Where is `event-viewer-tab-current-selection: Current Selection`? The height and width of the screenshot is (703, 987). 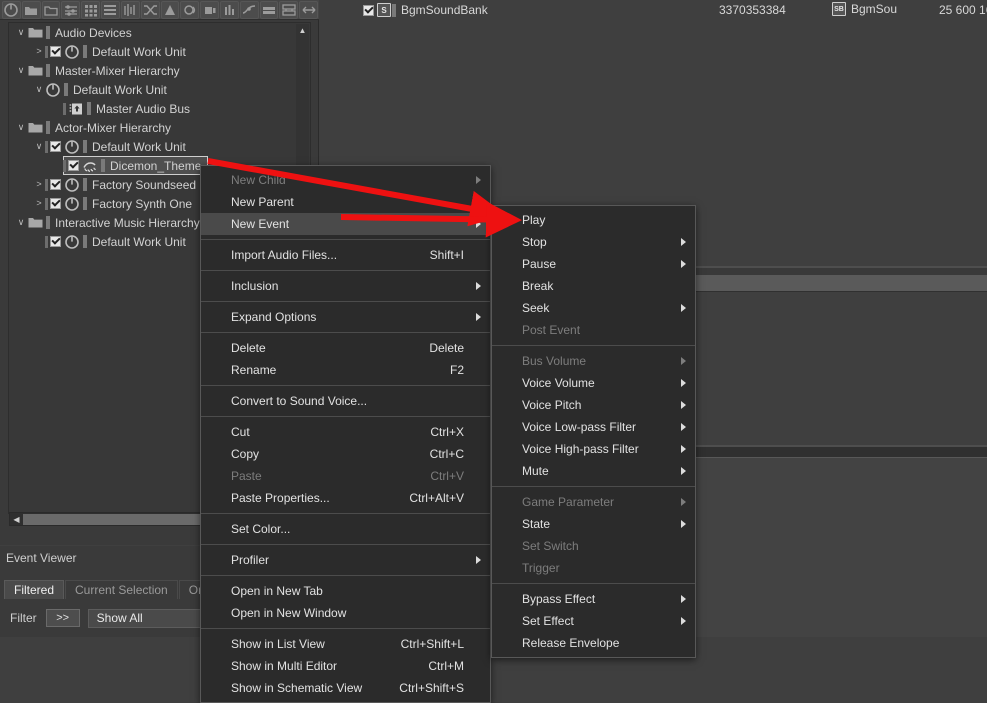 event-viewer-tab-current-selection: Current Selection is located at coordinates (121, 589).